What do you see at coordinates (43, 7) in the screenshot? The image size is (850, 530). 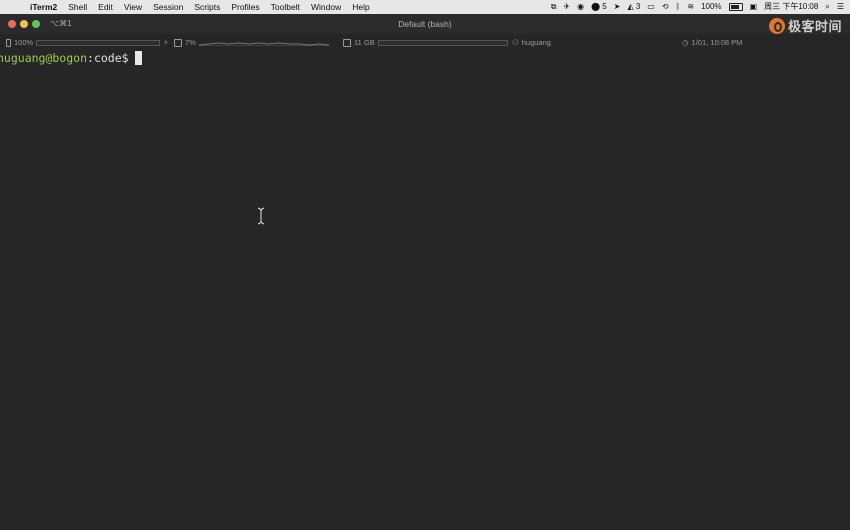 I see `menu-app-iterm2: iTerm2` at bounding box center [43, 7].